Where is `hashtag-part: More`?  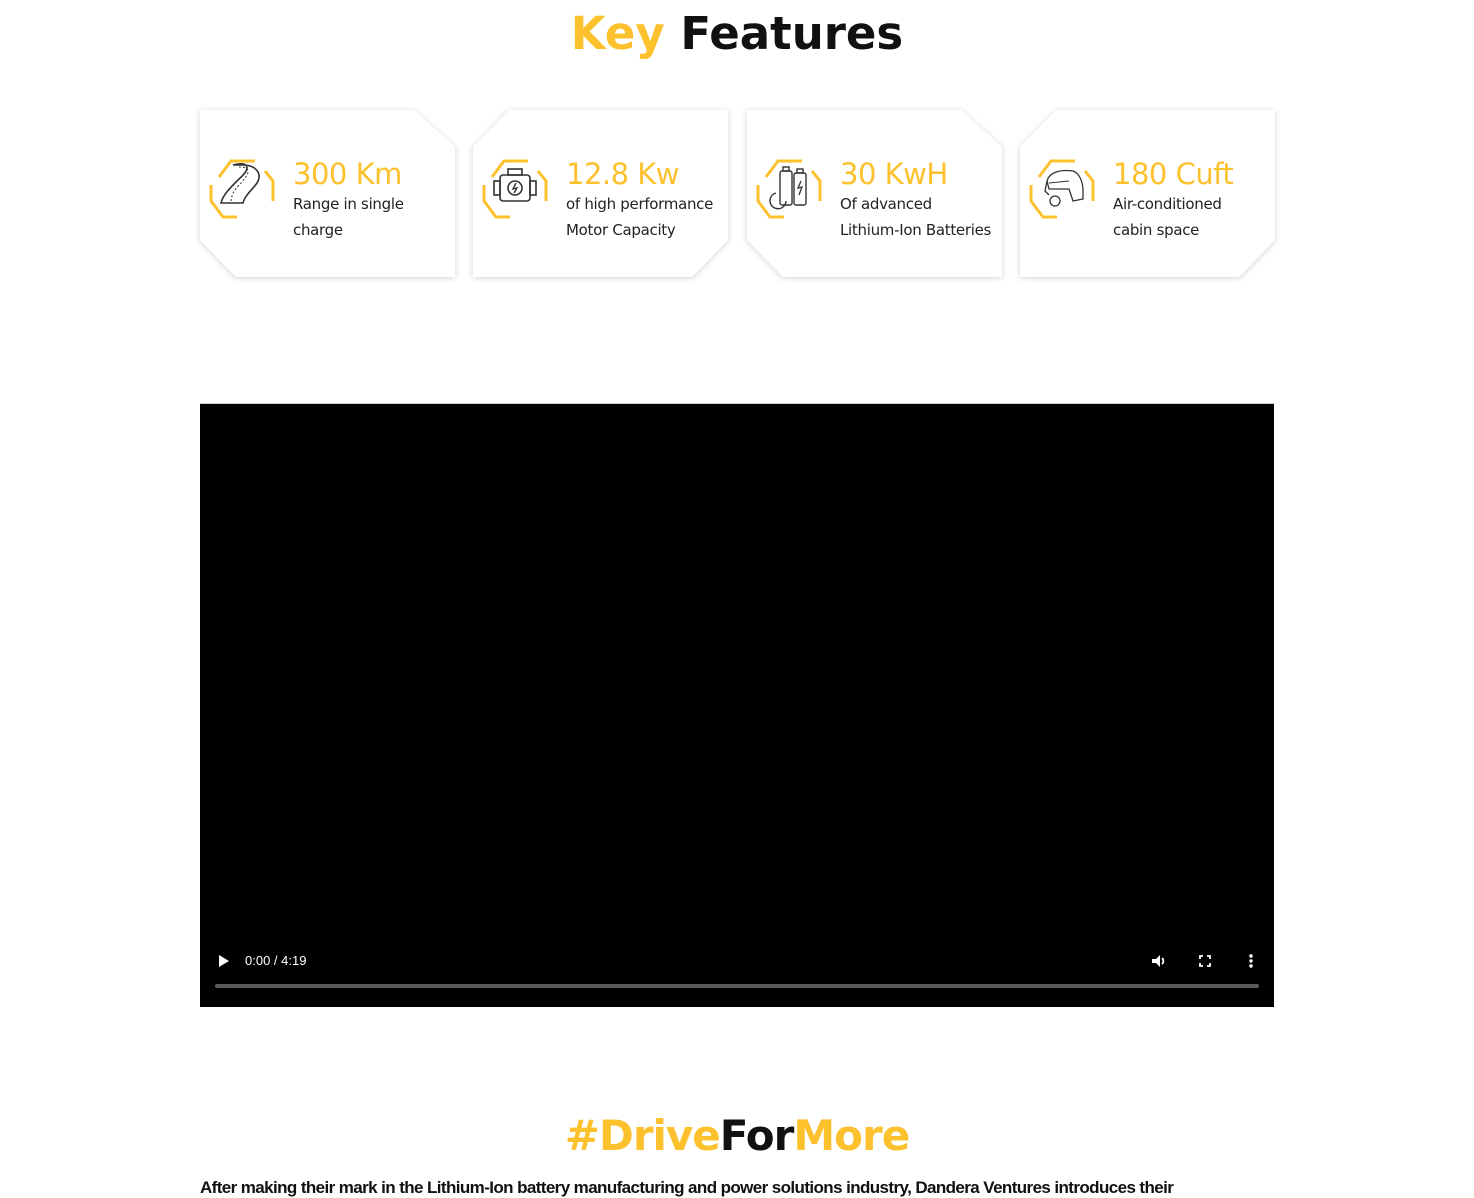 hashtag-part: More is located at coordinates (851, 1135).